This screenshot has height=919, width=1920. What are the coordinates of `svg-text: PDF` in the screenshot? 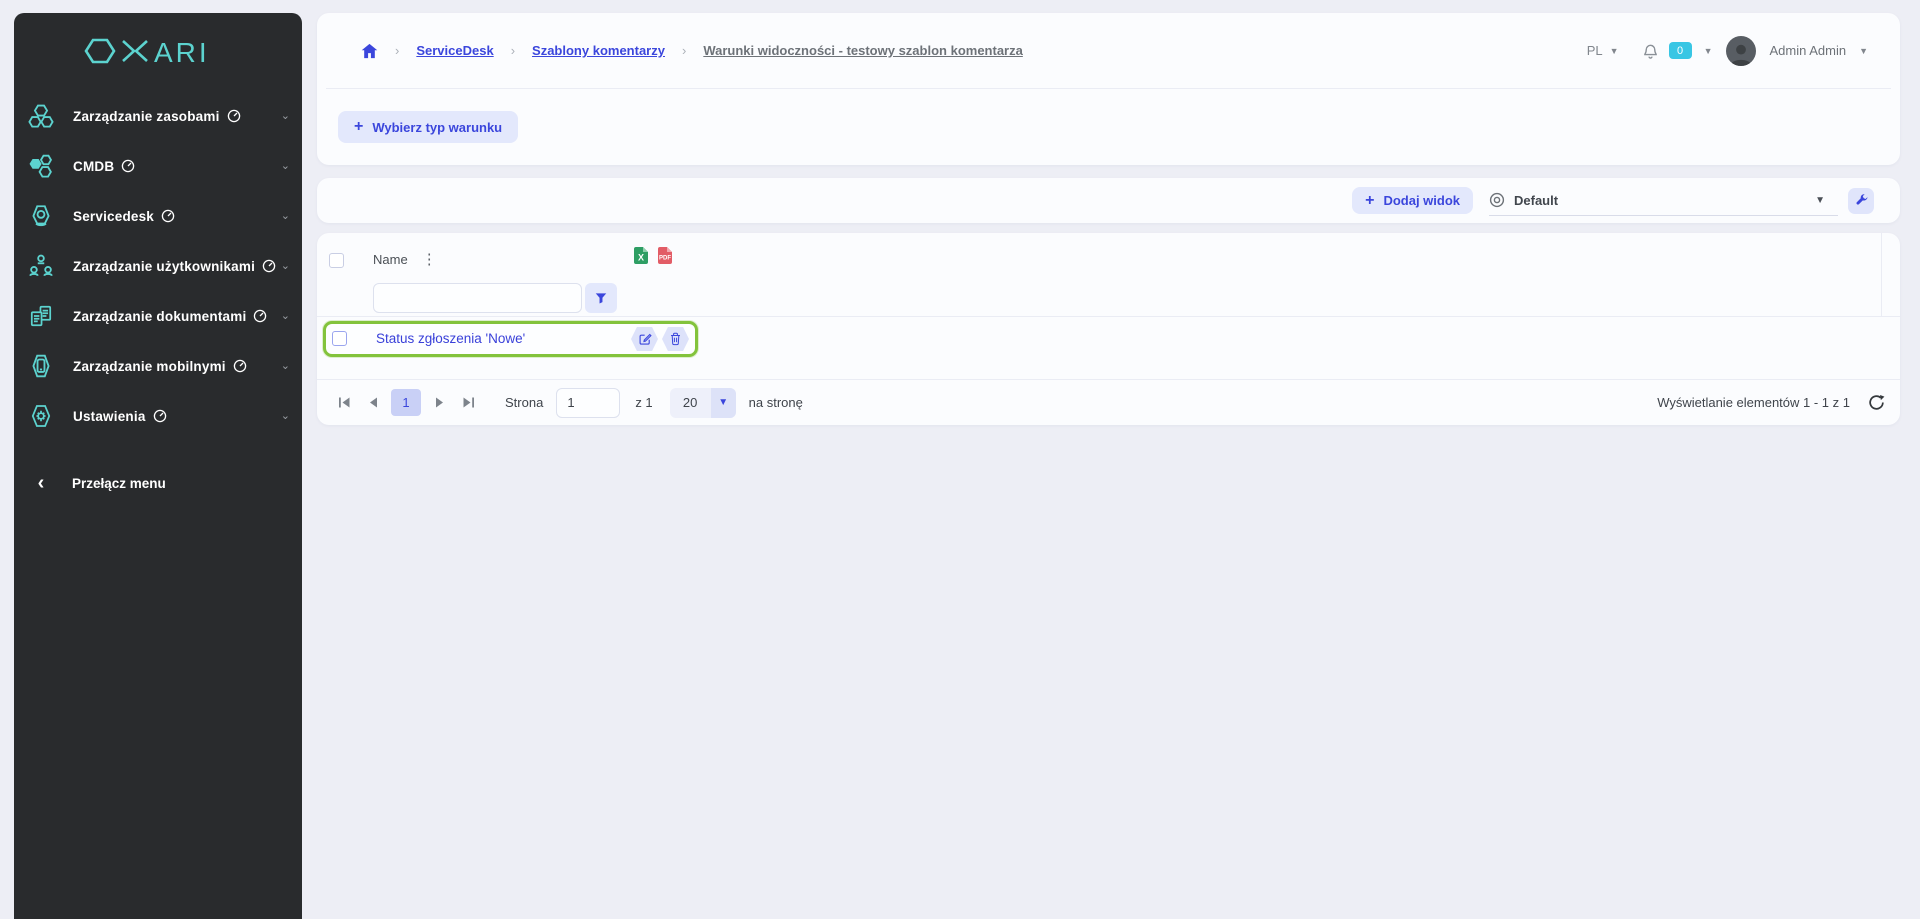 It's located at (665, 259).